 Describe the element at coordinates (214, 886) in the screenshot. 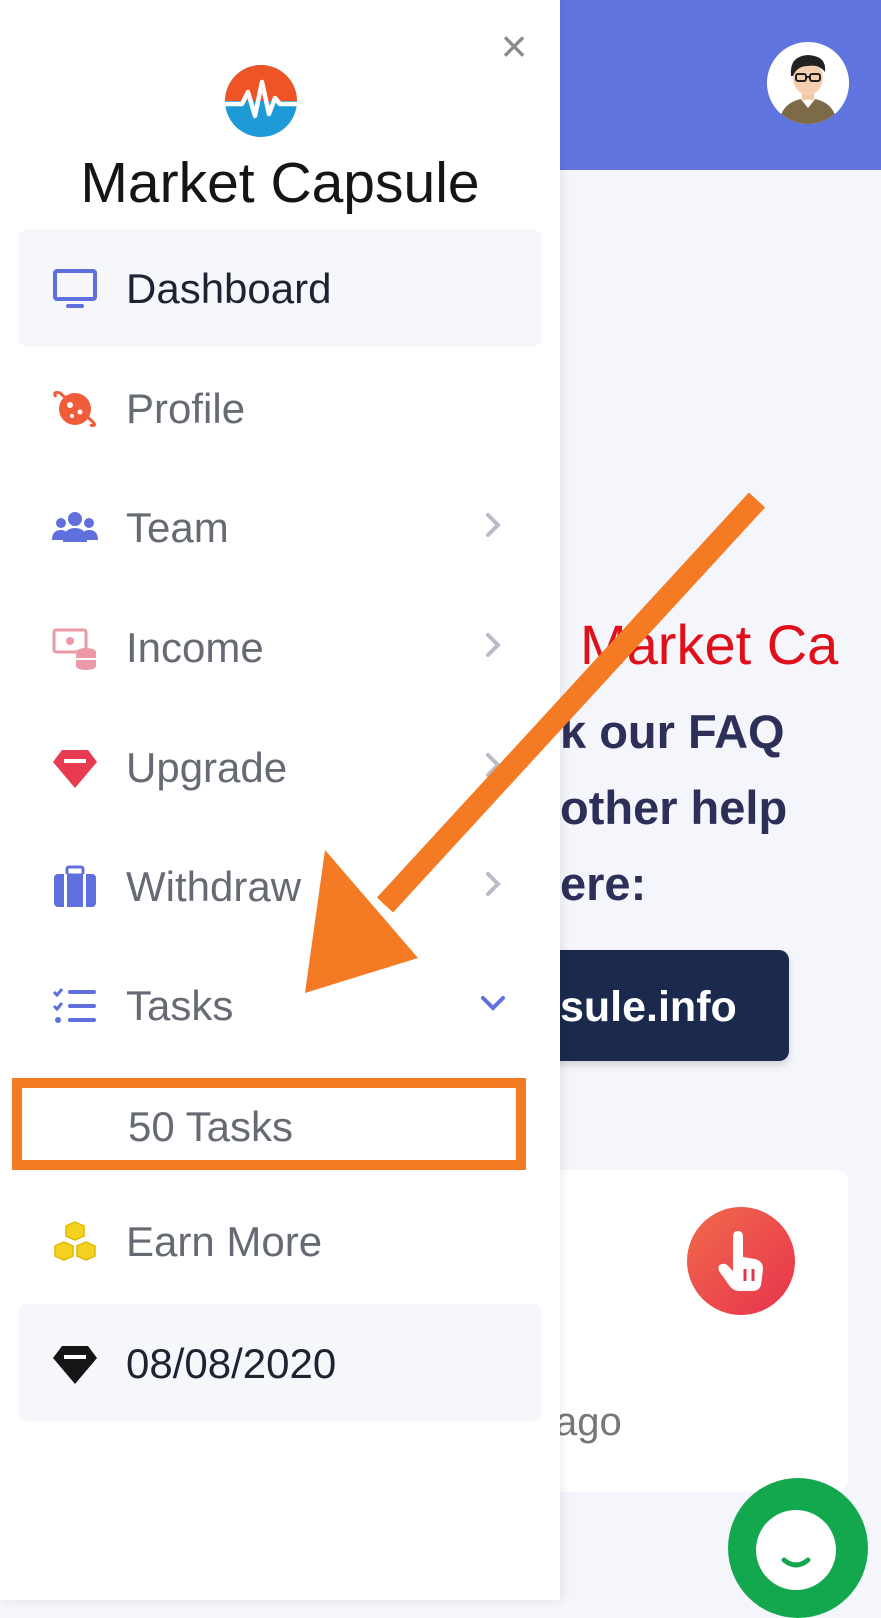

I see `nav-label-withdraw: Withdraw` at that location.